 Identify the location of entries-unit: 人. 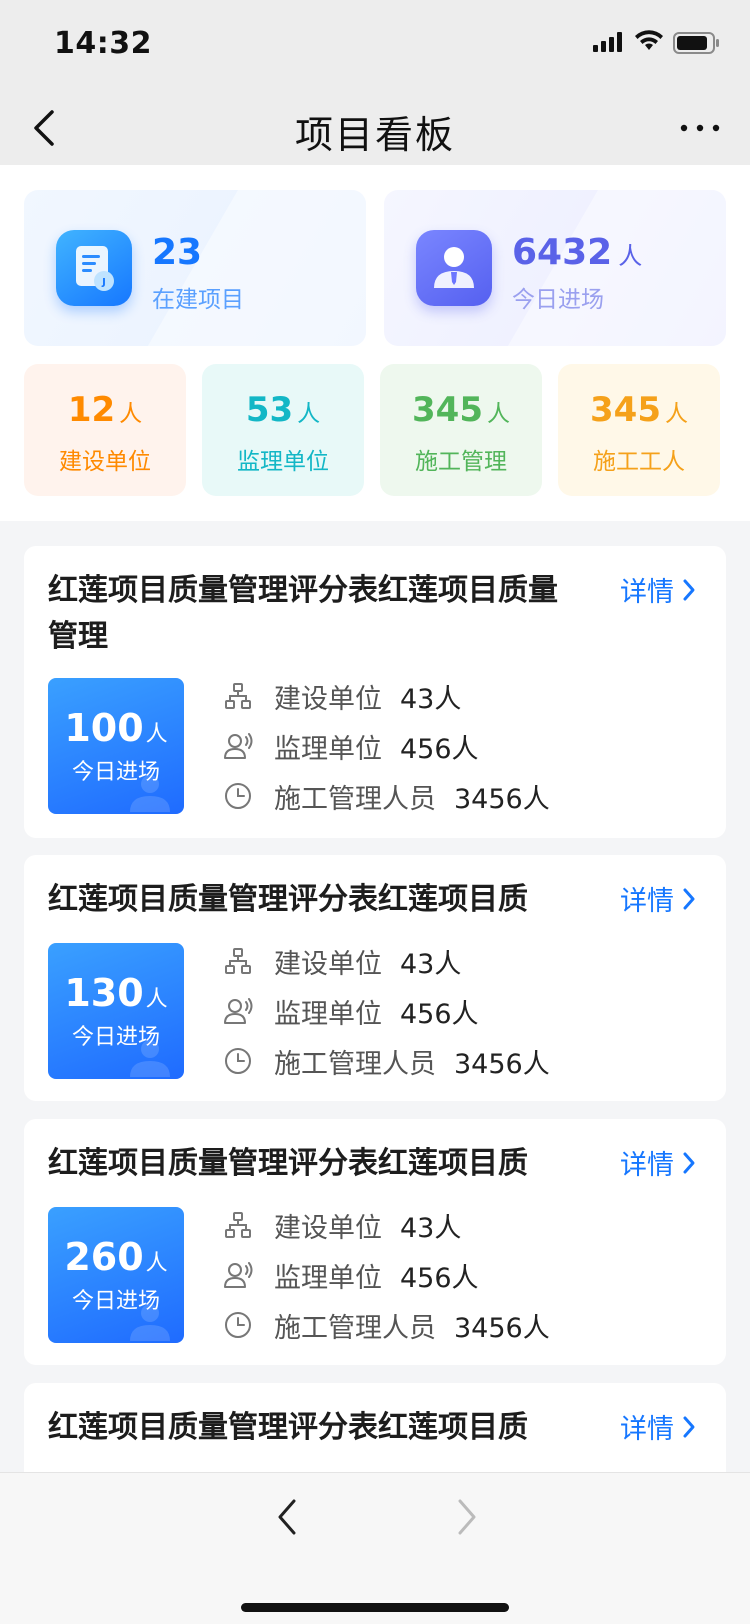
(630, 256).